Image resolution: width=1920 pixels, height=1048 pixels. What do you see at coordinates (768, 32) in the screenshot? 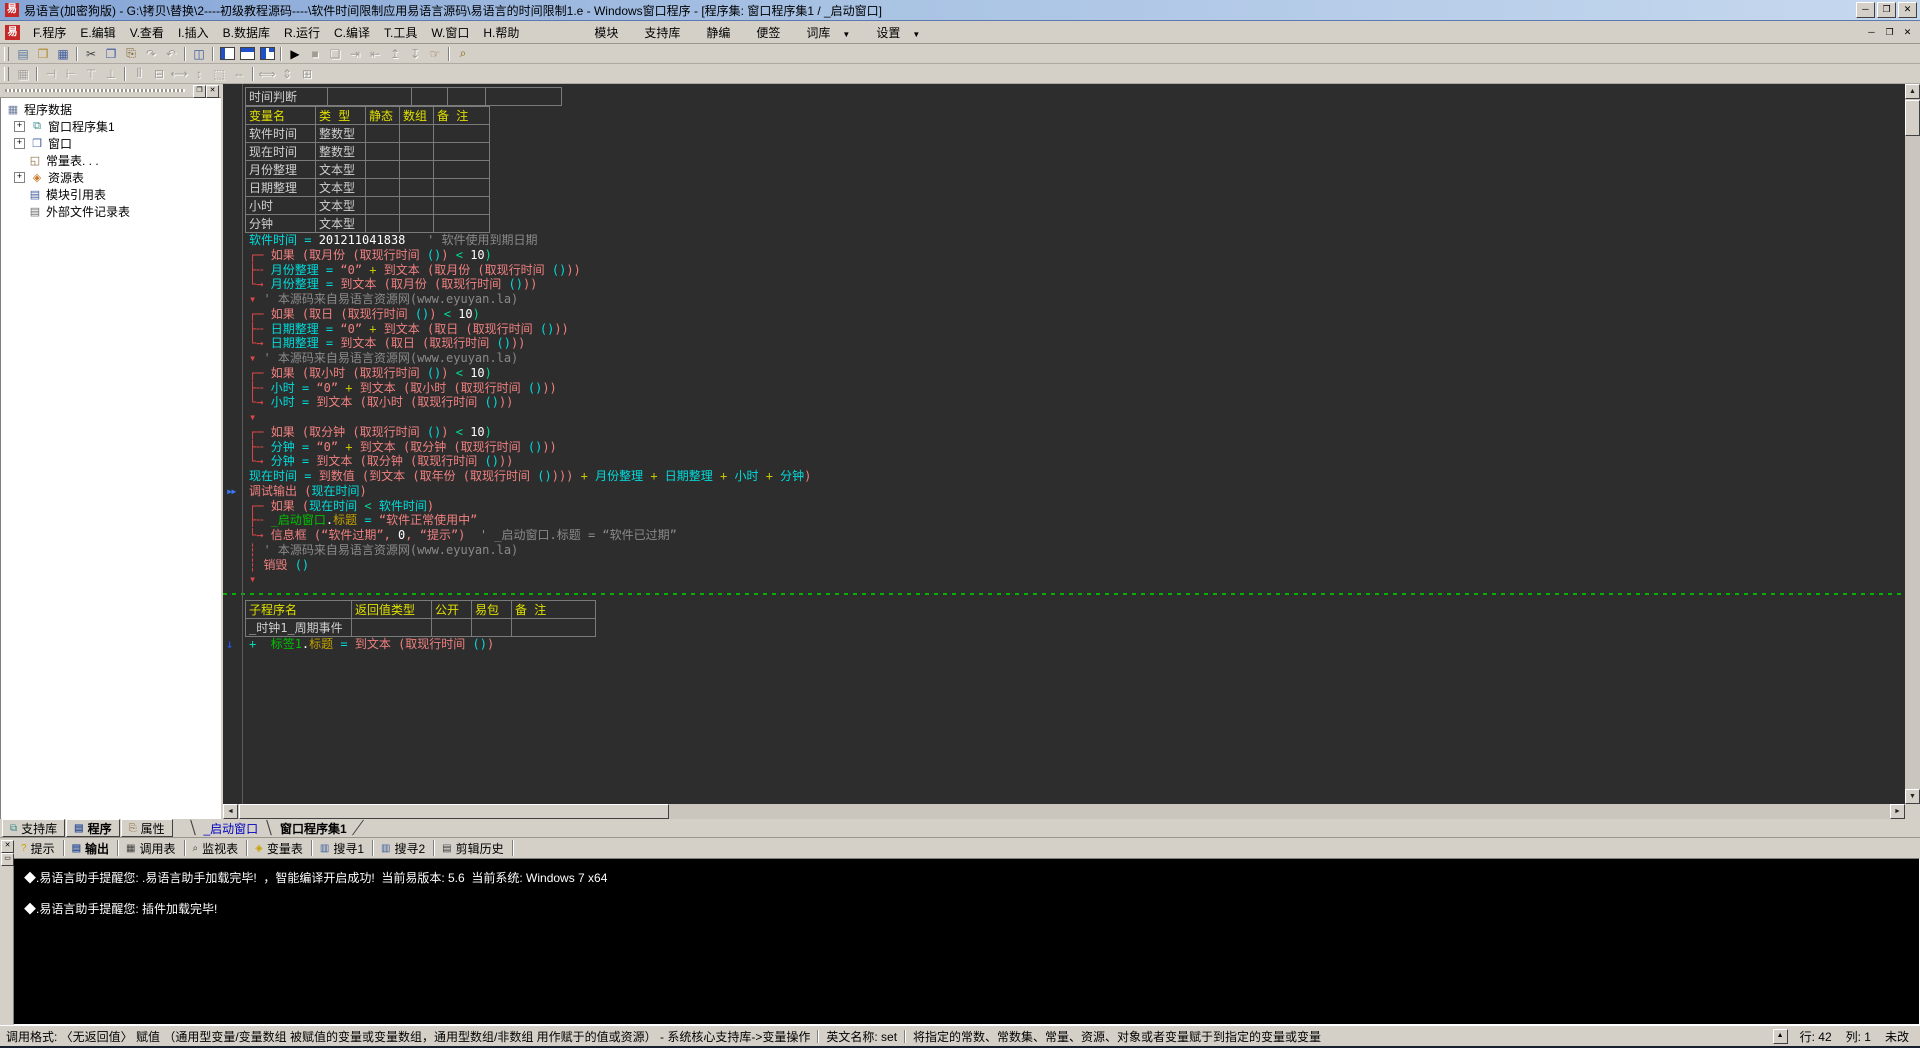
I see `plugin-menu-4: 便签` at bounding box center [768, 32].